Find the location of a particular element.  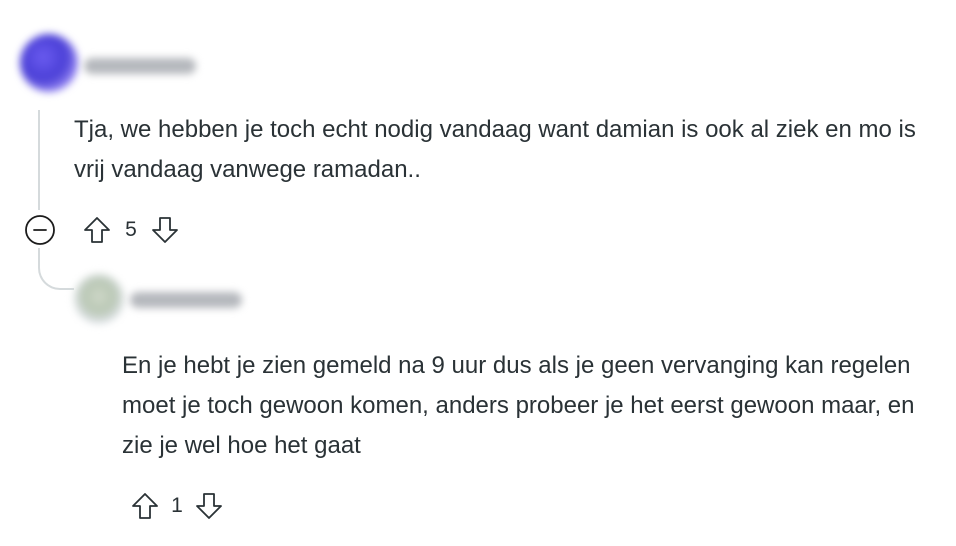

minus-circle-icon is located at coordinates (40, 230).